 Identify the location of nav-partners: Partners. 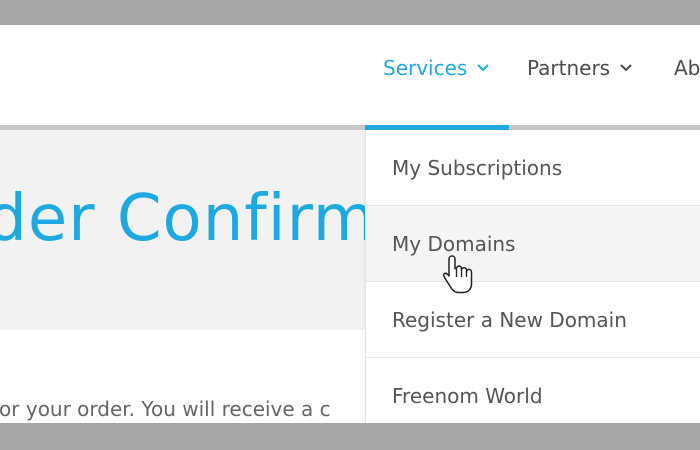
(580, 68).